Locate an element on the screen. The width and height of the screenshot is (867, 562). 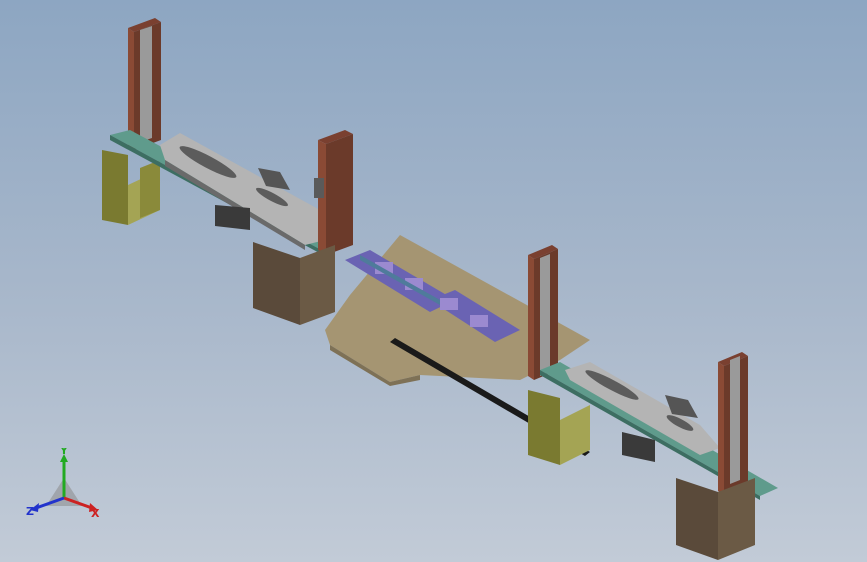
right-brown-plate is located at coordinates (715, 519).